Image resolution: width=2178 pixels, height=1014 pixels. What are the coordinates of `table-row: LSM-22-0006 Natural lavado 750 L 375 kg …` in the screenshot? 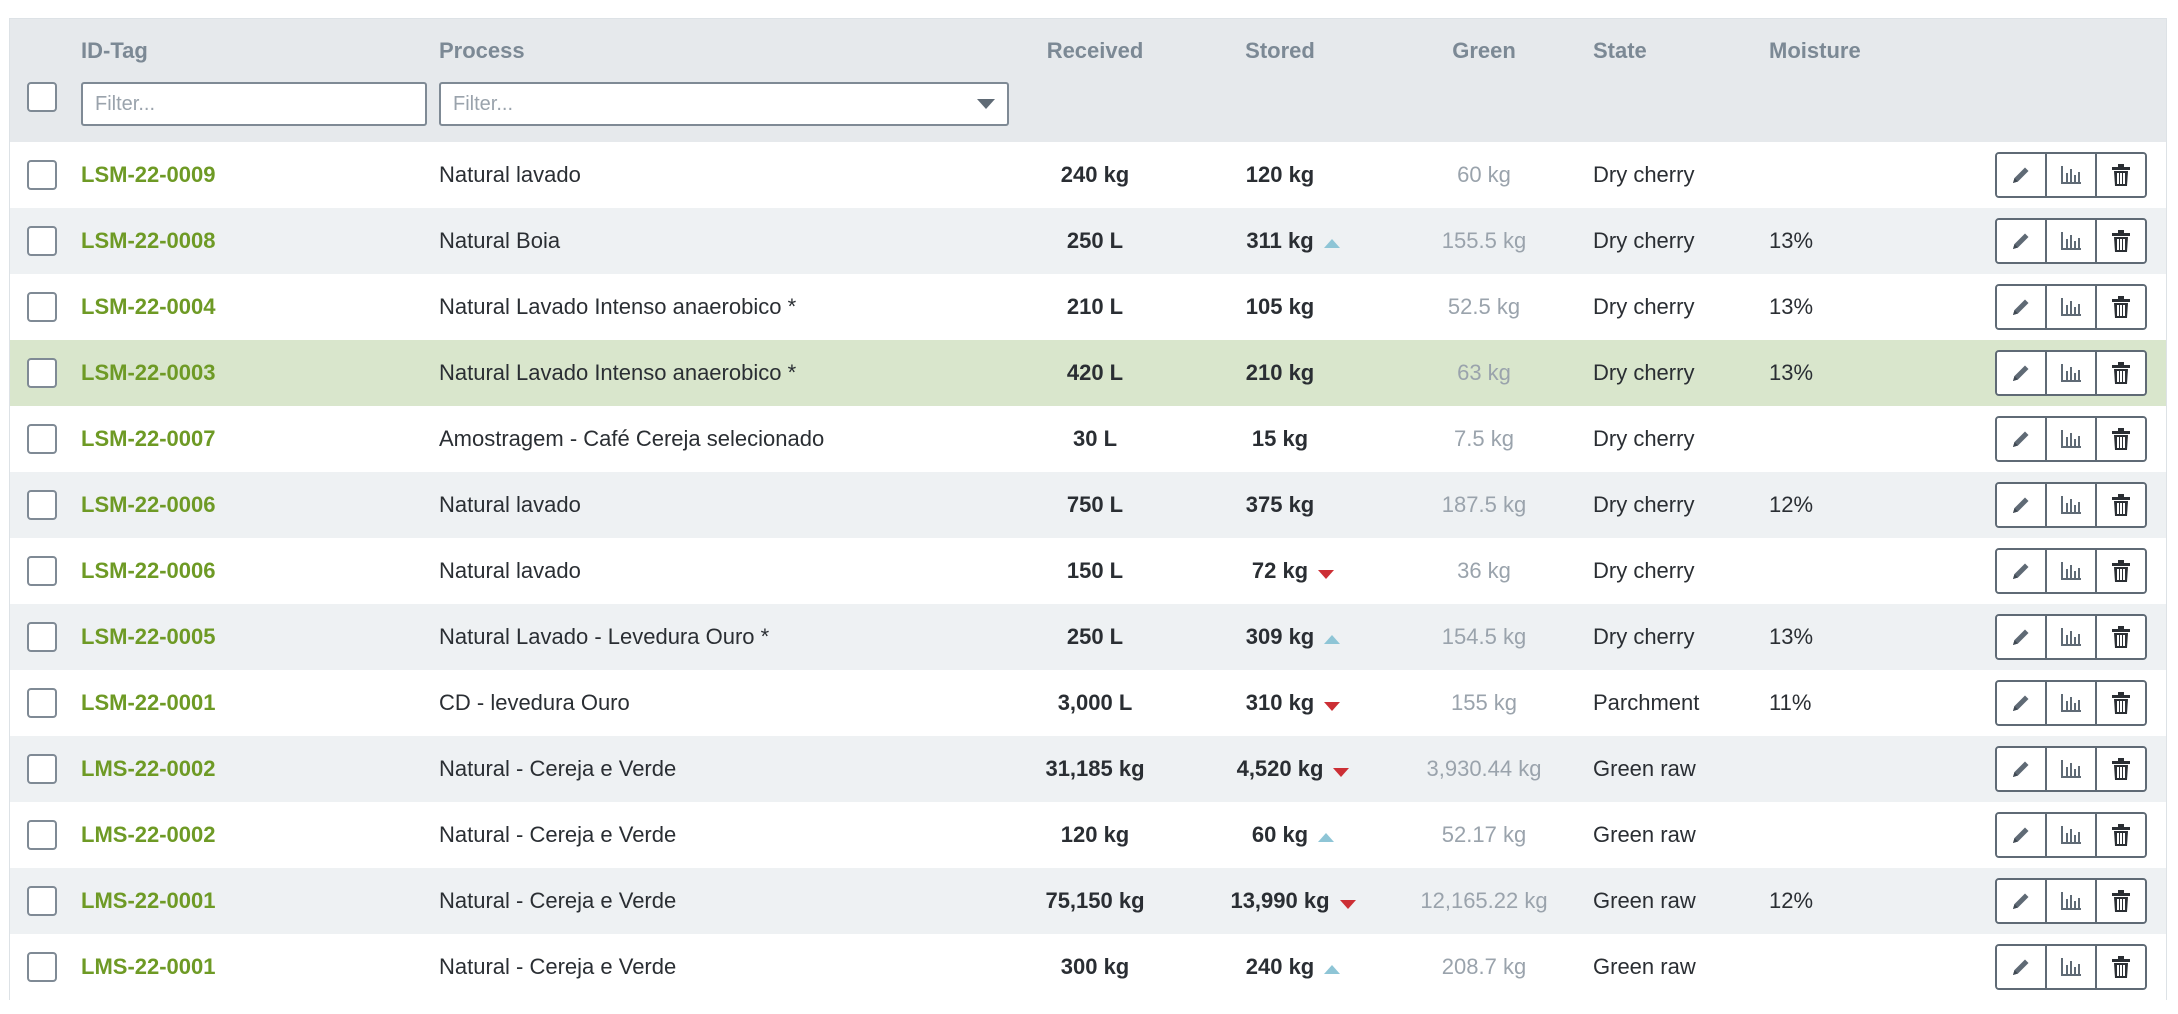 It's located at (1088, 505).